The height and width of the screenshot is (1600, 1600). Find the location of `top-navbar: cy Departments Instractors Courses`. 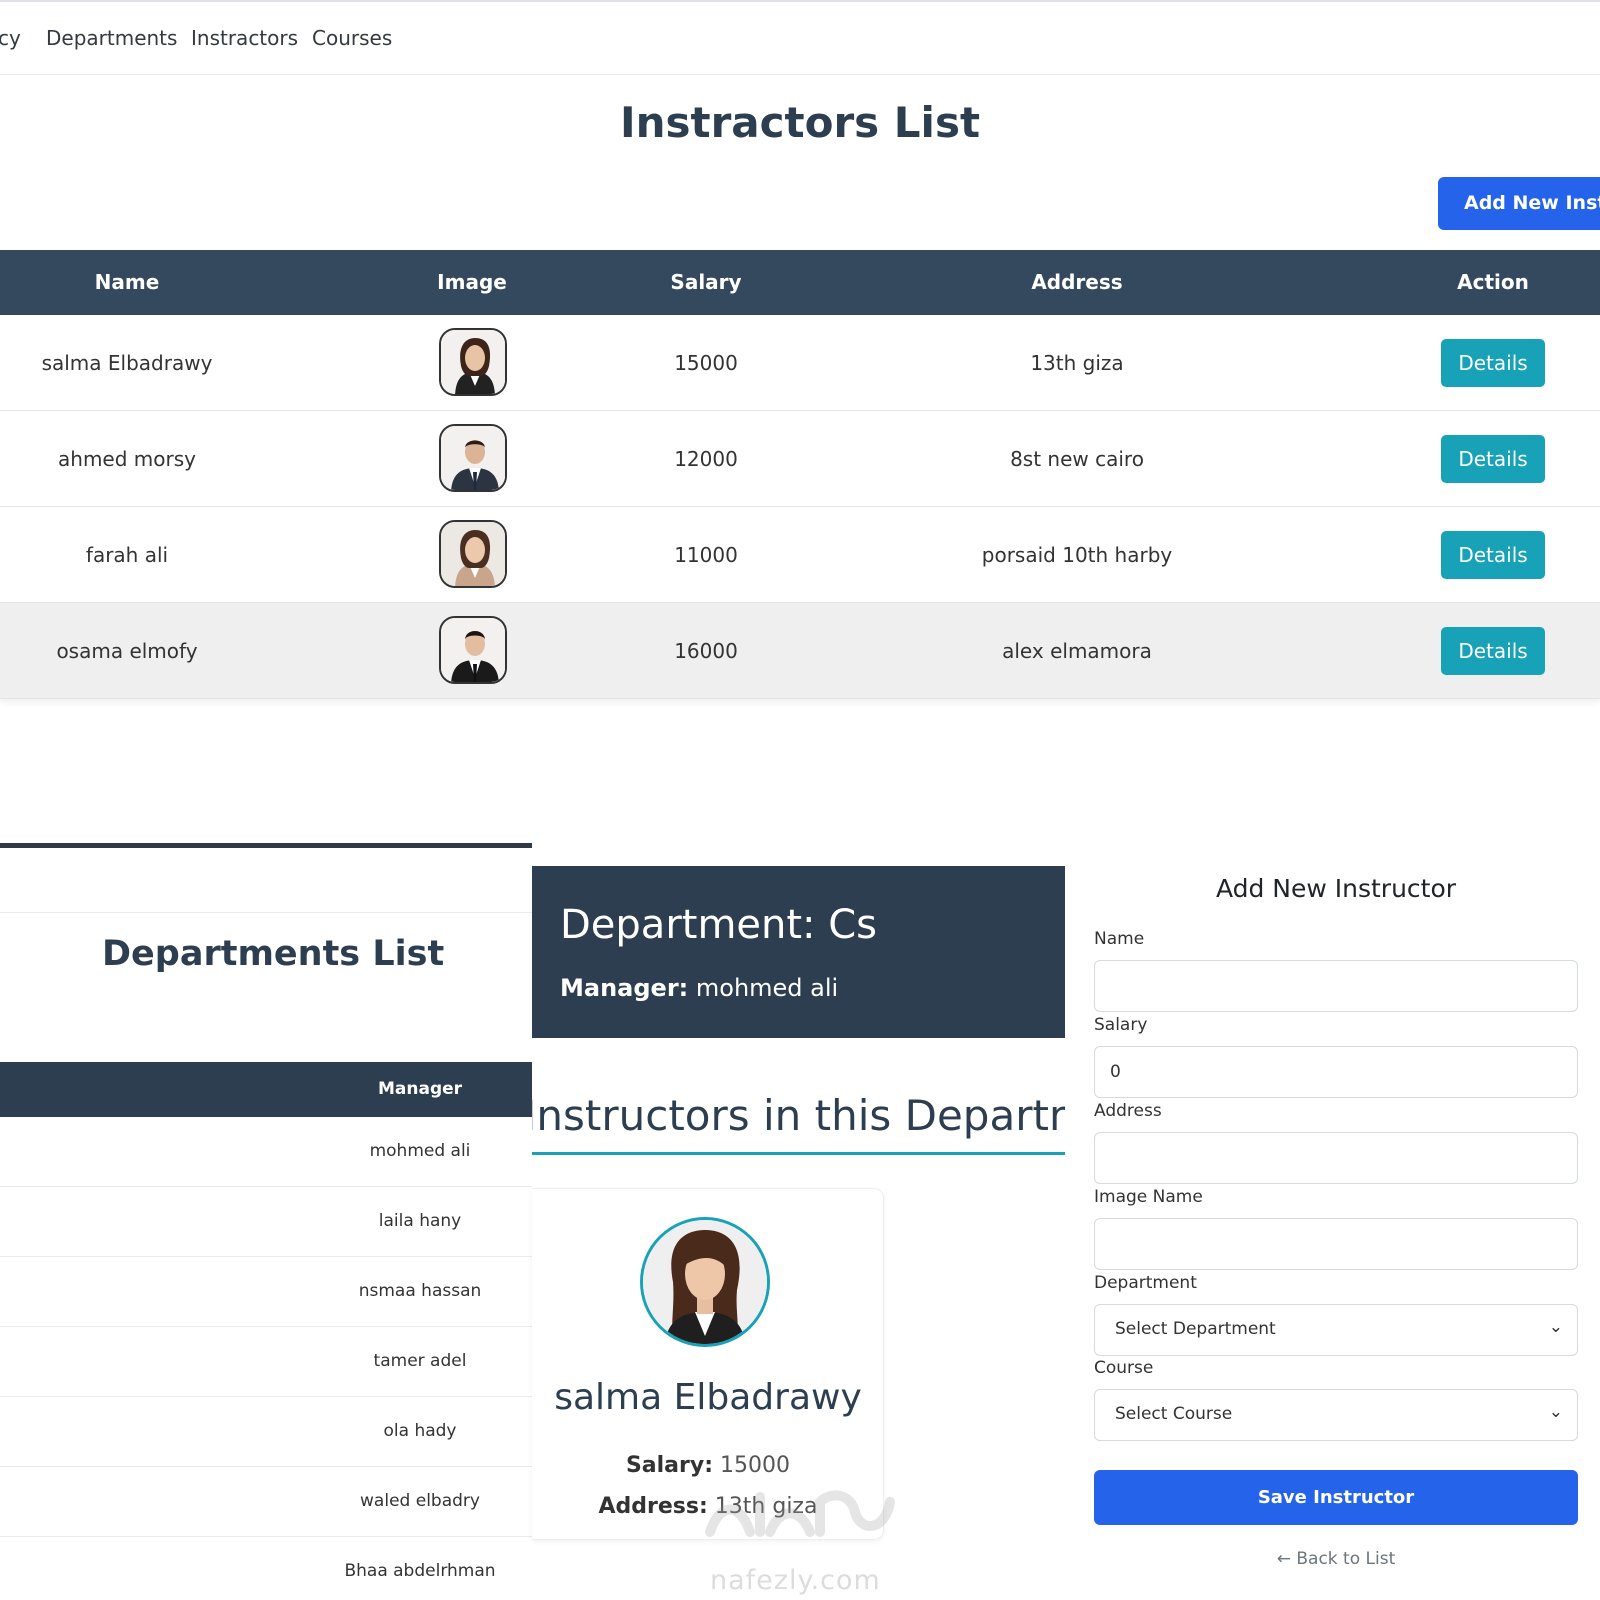

top-navbar: cy Departments Instractors Courses is located at coordinates (800, 37).